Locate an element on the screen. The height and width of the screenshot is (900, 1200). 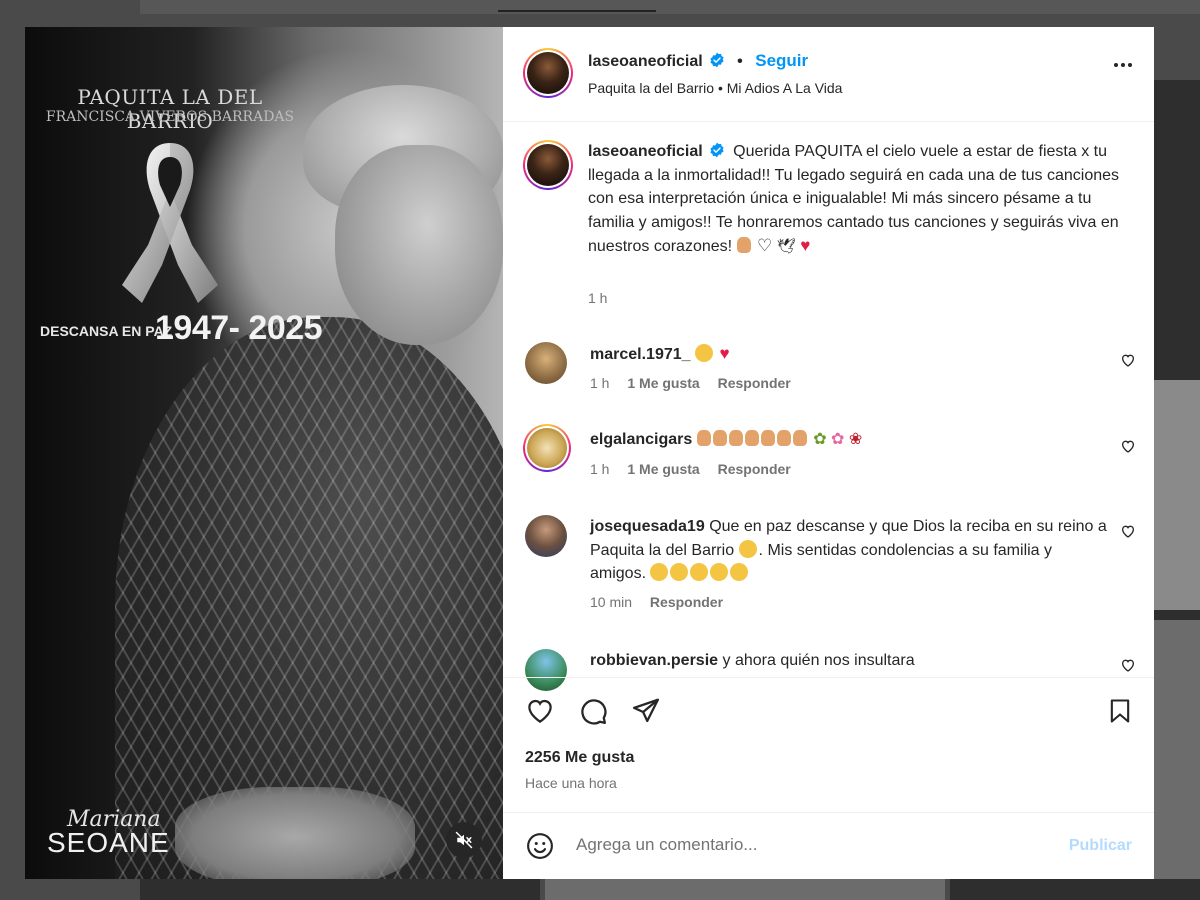
publish-button: Publicar is located at coordinates (1100, 846).